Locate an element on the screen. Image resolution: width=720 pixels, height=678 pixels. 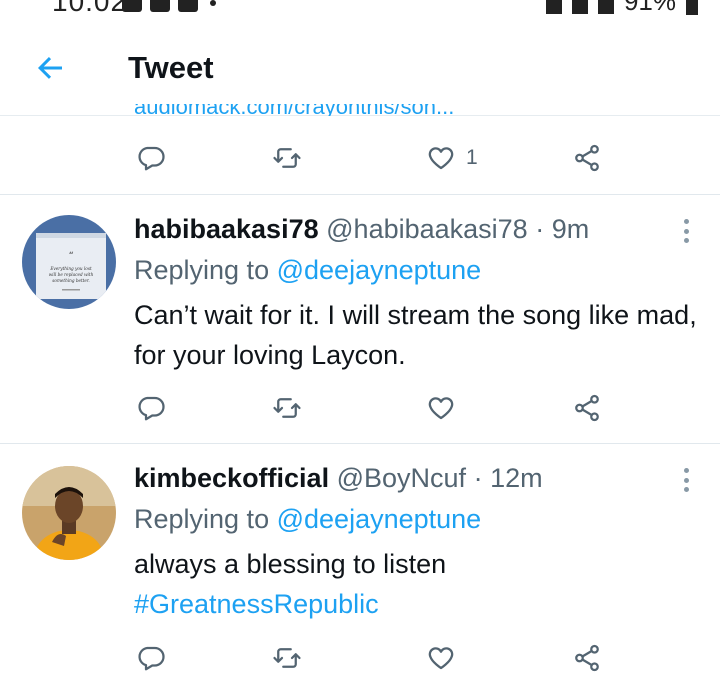
notification-dot-icon is located at coordinates (213, 3).